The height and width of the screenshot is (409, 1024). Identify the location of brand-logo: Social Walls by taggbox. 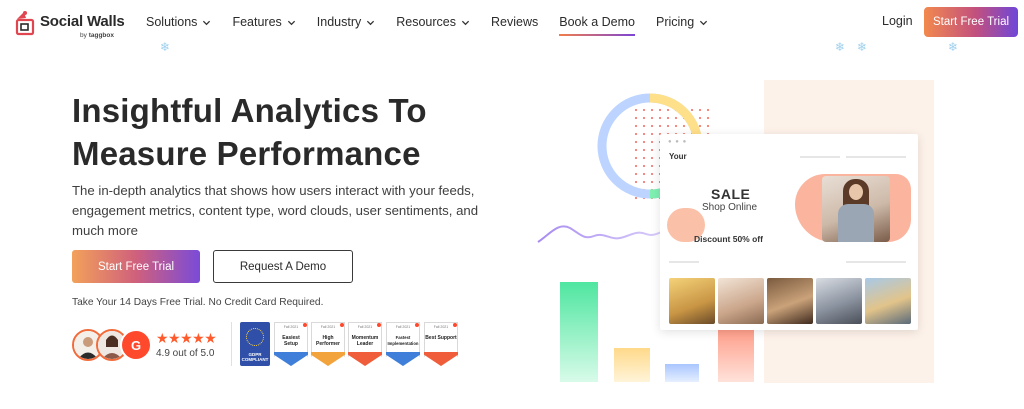
(71, 23).